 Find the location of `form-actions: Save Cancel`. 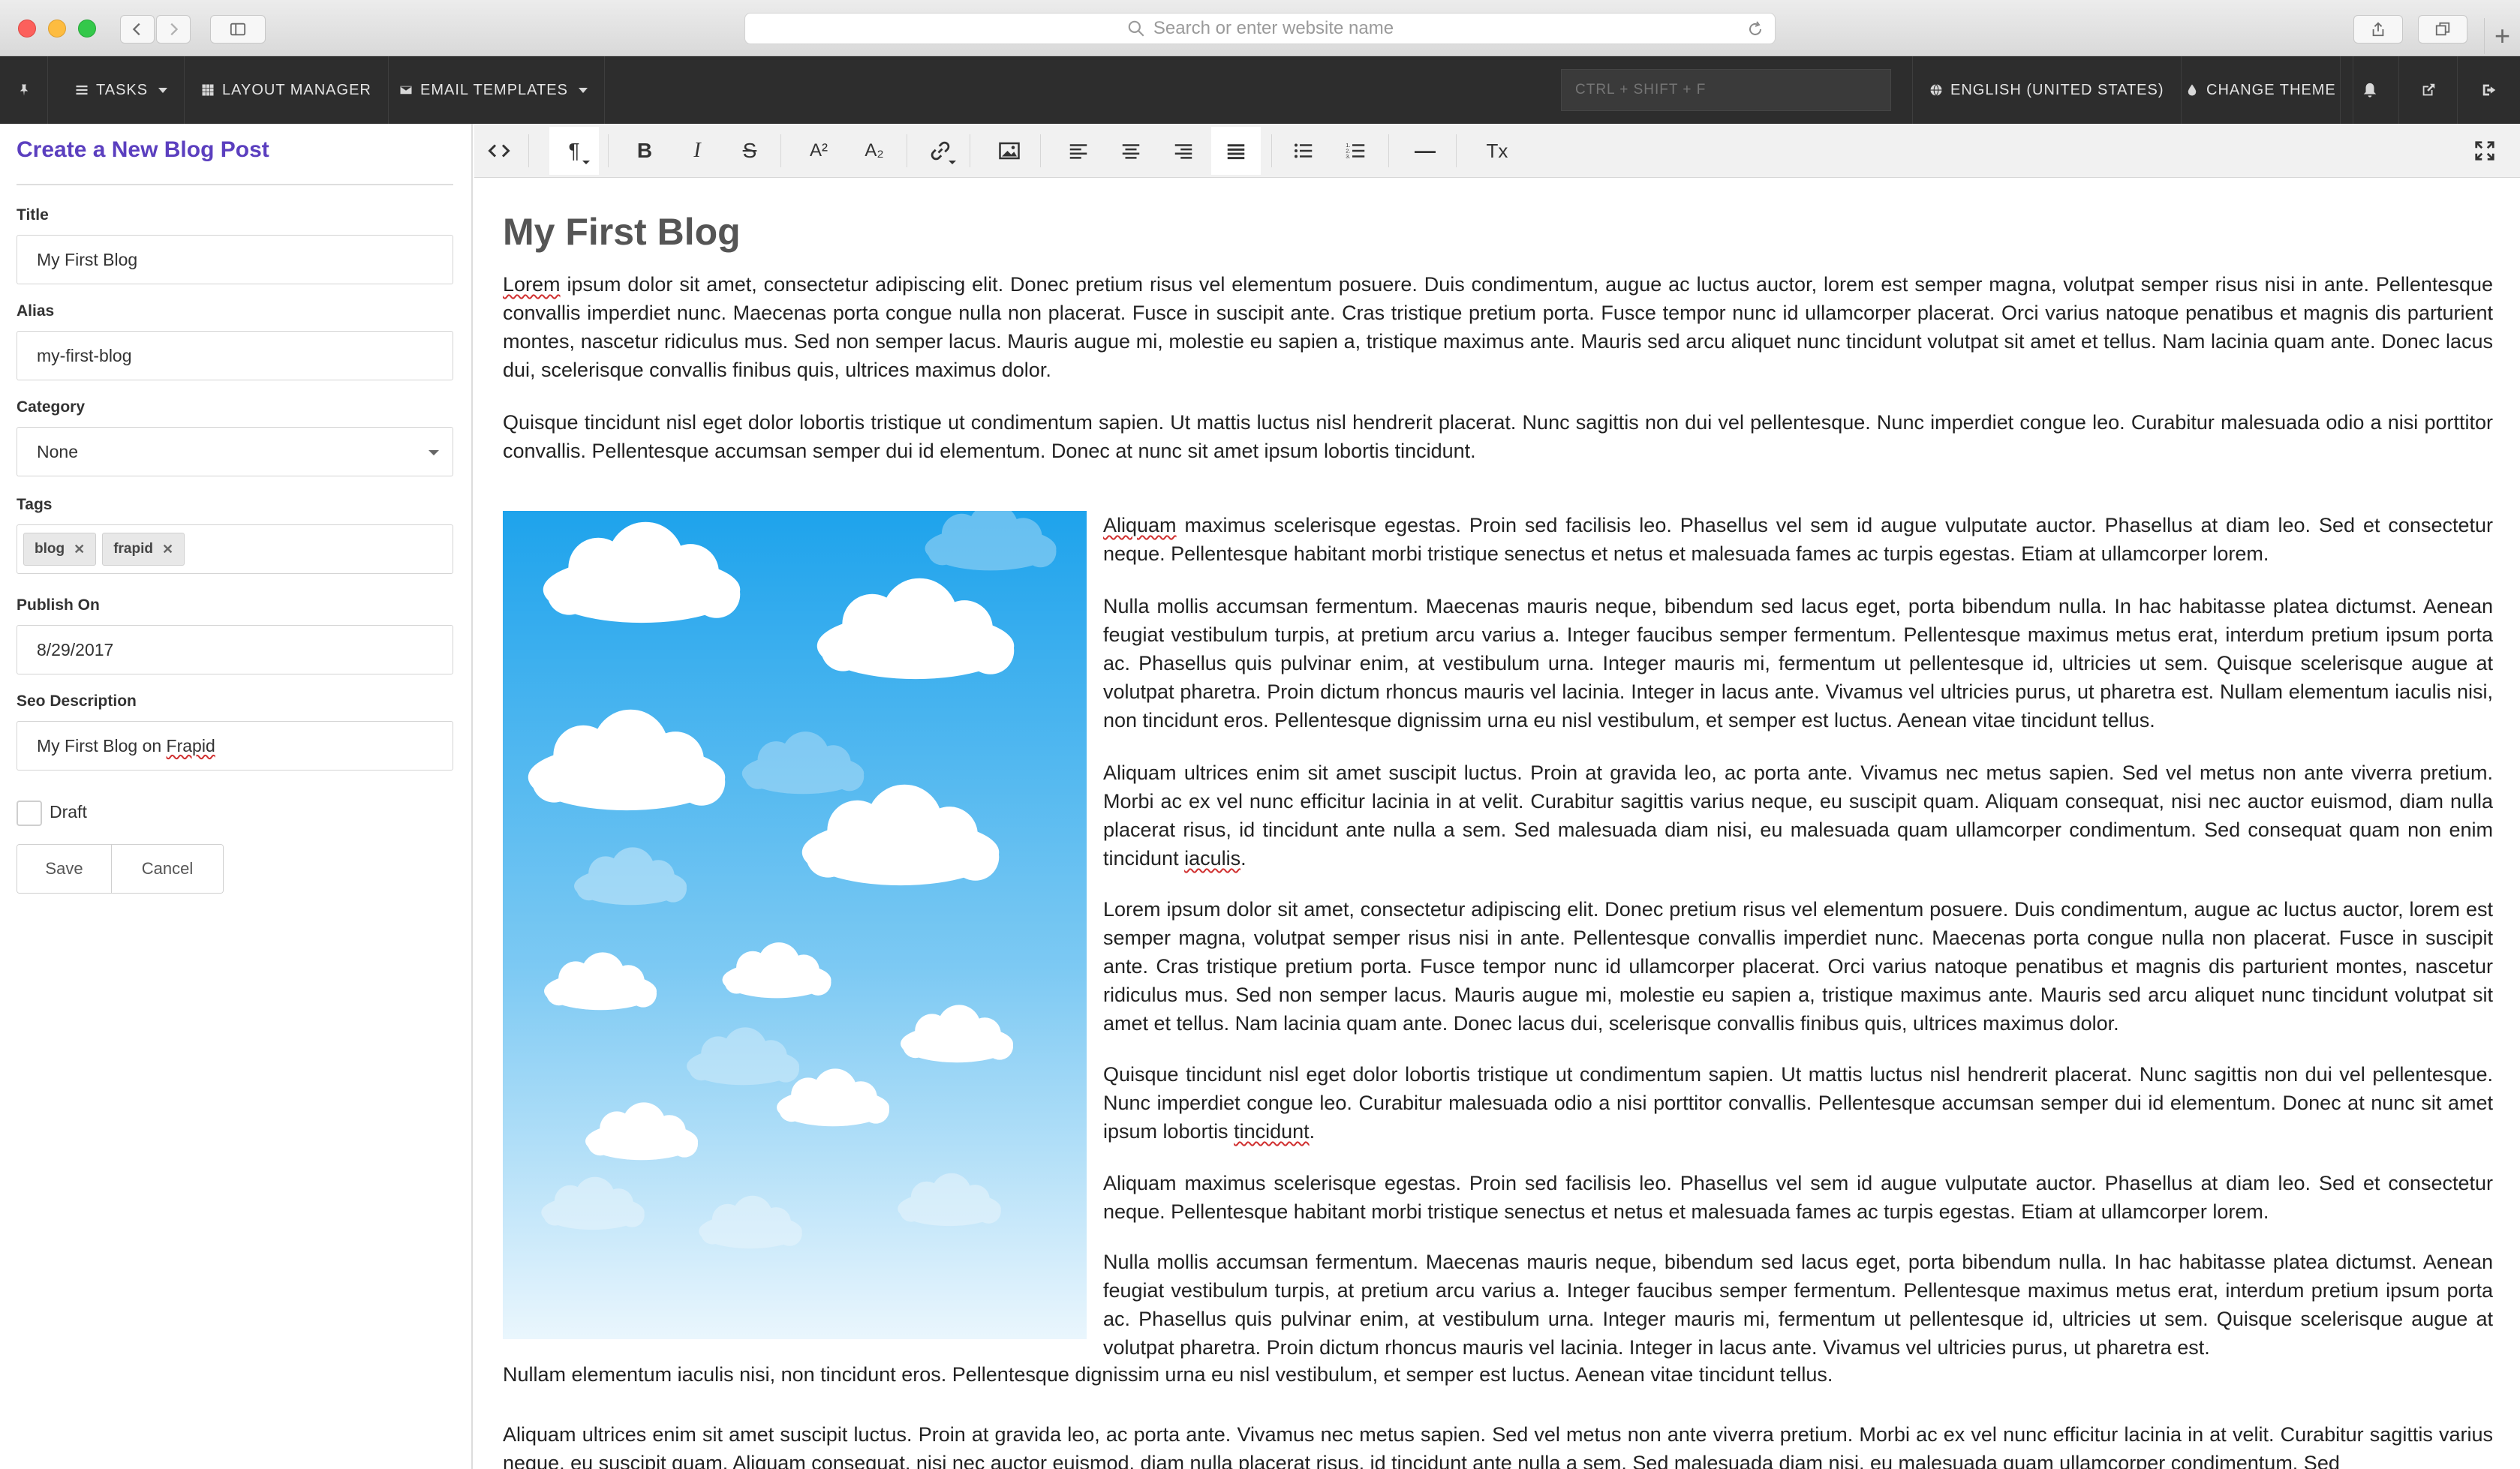

form-actions: Save Cancel is located at coordinates (120, 869).